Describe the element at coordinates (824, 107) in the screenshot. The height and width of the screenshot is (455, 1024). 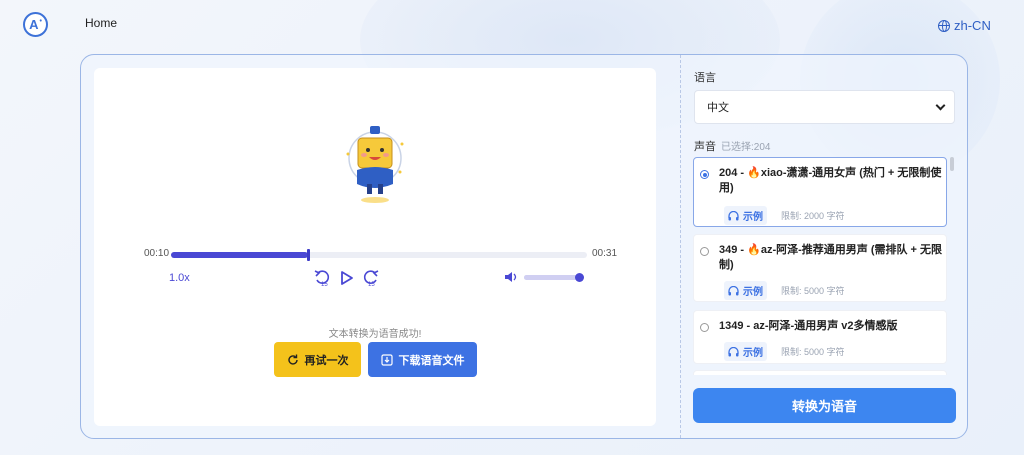
I see `language-select: 中文` at that location.